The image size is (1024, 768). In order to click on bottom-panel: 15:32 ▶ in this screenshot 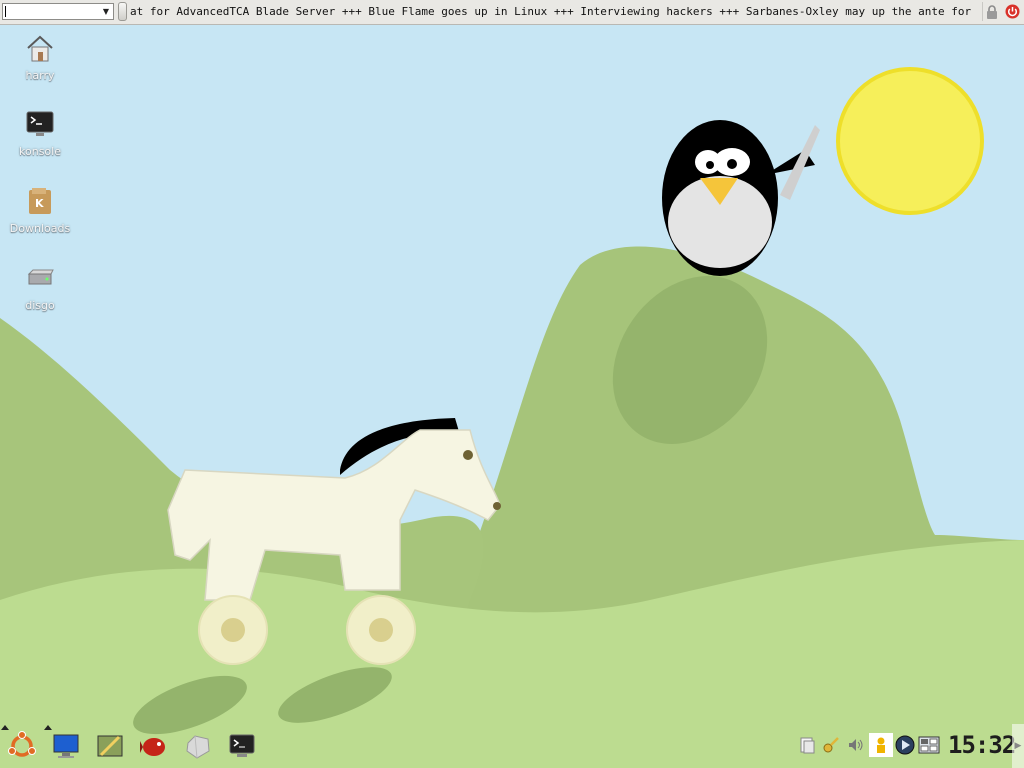, I will do `click(512, 746)`.